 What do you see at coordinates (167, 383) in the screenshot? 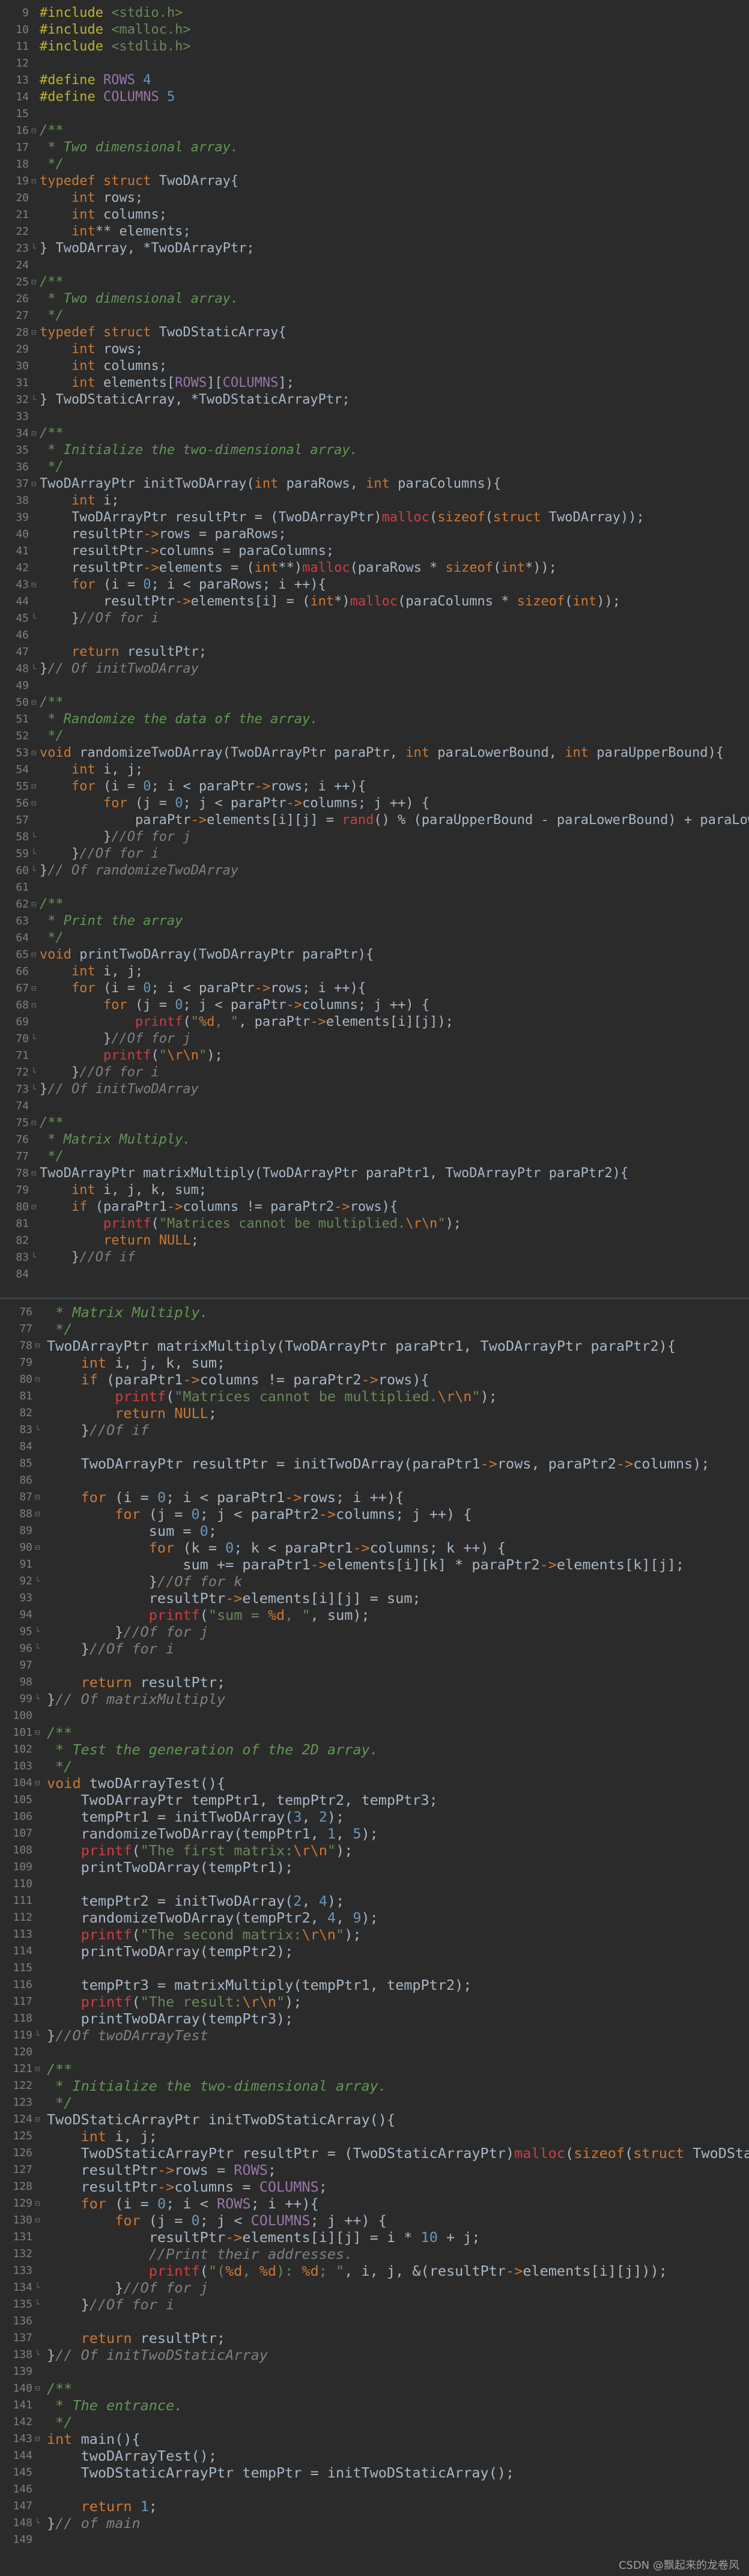
I see `code-text: int elements[ROWS][COLUMNS];` at bounding box center [167, 383].